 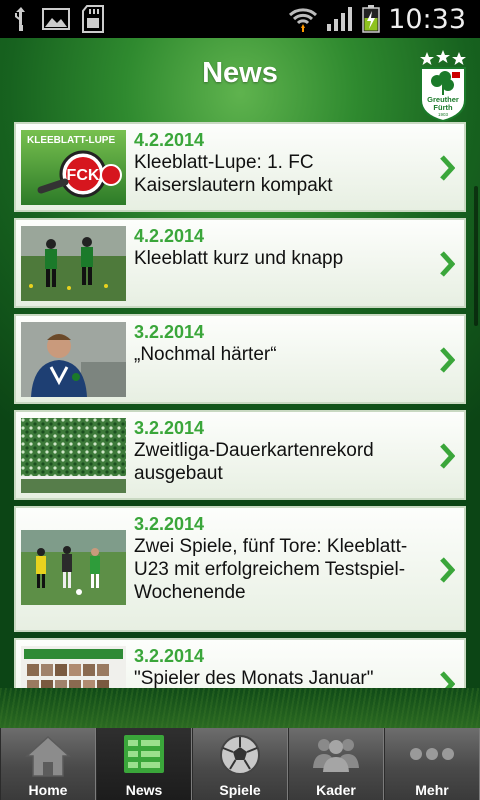 What do you see at coordinates (83, 175) in the screenshot?
I see `svg-text: FCK` at bounding box center [83, 175].